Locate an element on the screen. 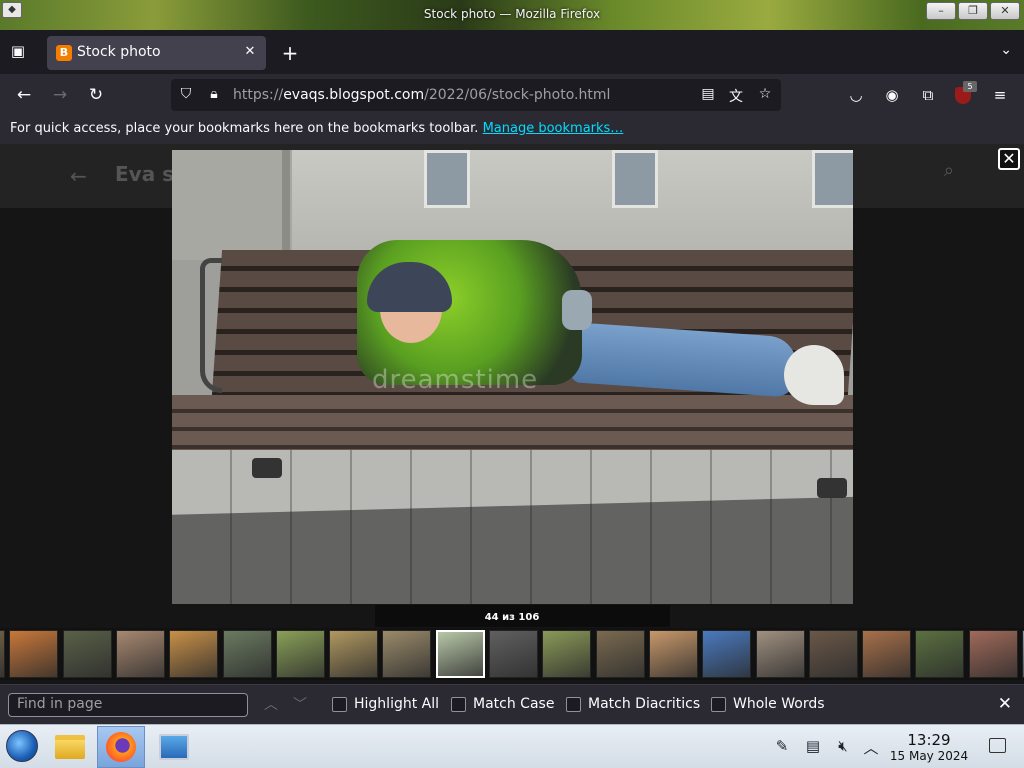 This screenshot has height=768, width=1024. translate-icon: 文 is located at coordinates (736, 96).